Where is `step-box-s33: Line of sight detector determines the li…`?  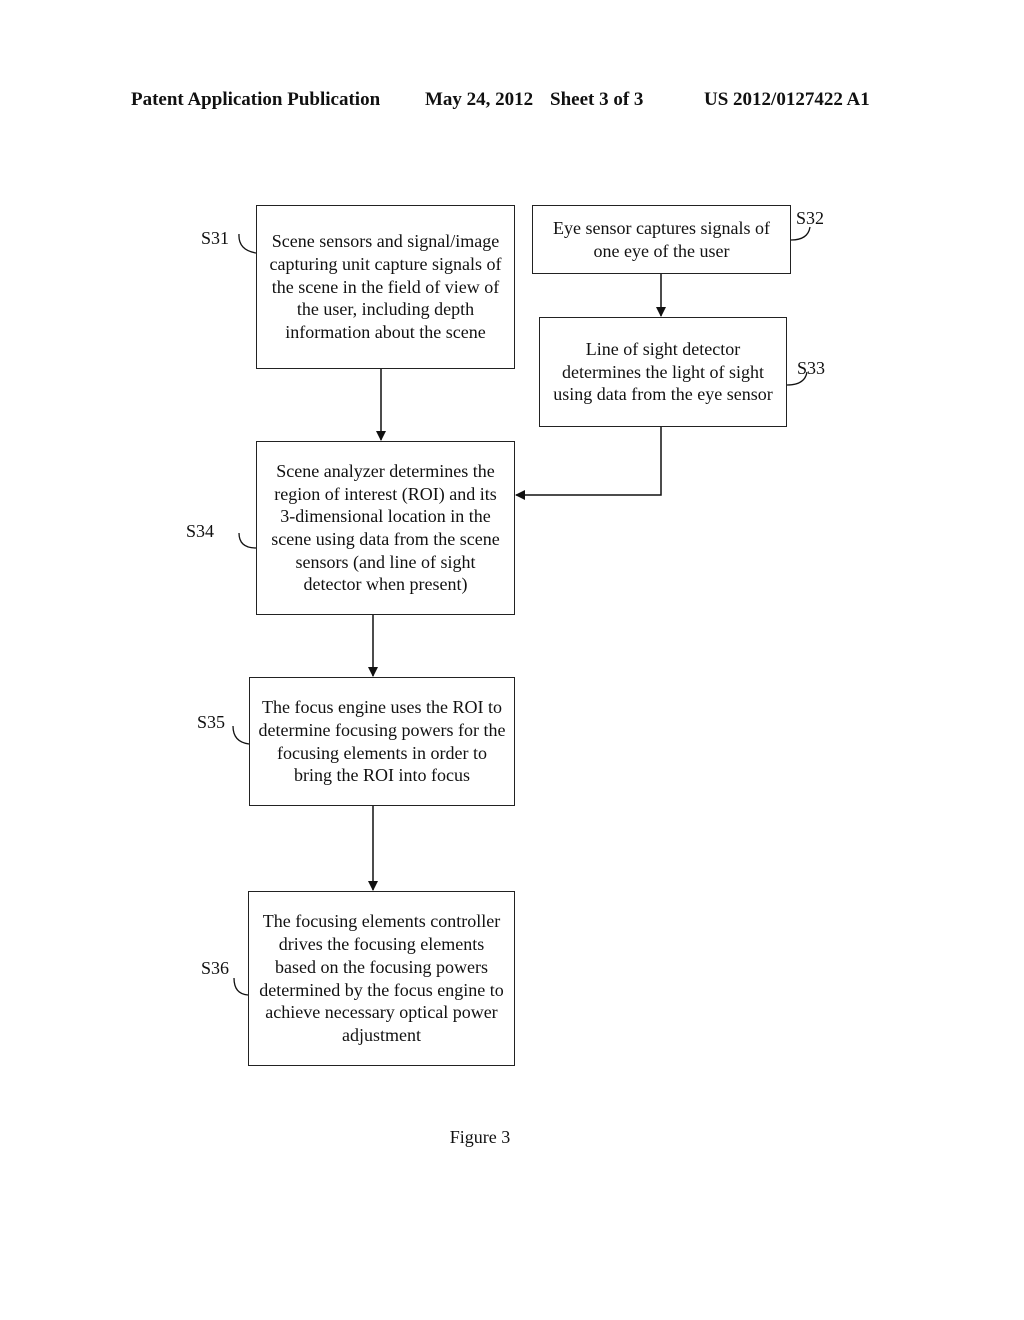
step-box-s33: Line of sight detector determines the li… is located at coordinates (663, 372).